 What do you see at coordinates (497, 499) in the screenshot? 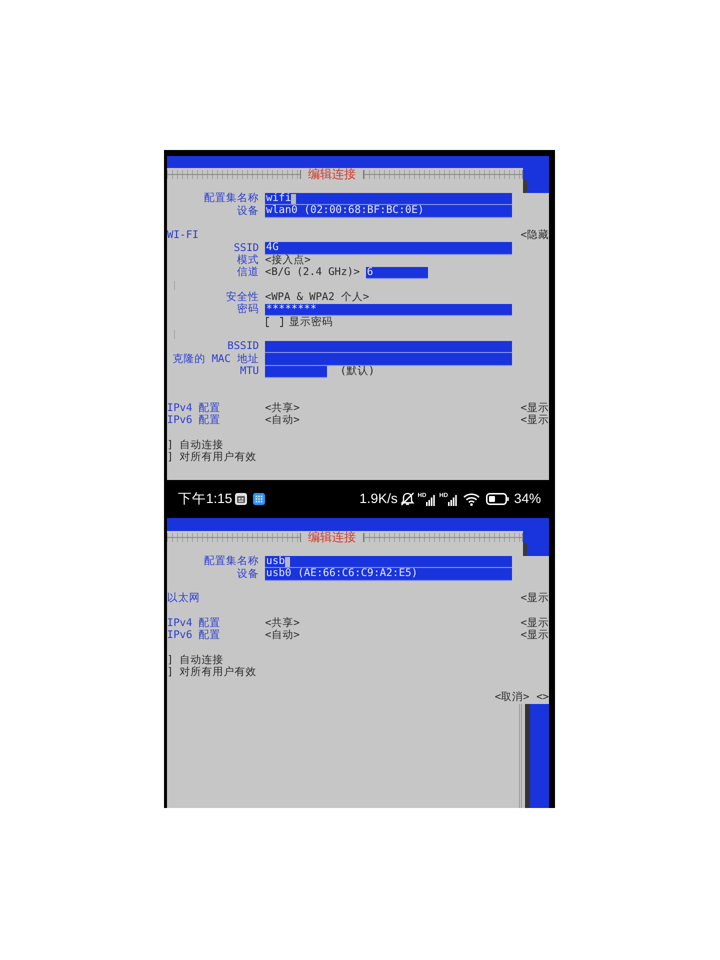
I see `battery-icon` at bounding box center [497, 499].